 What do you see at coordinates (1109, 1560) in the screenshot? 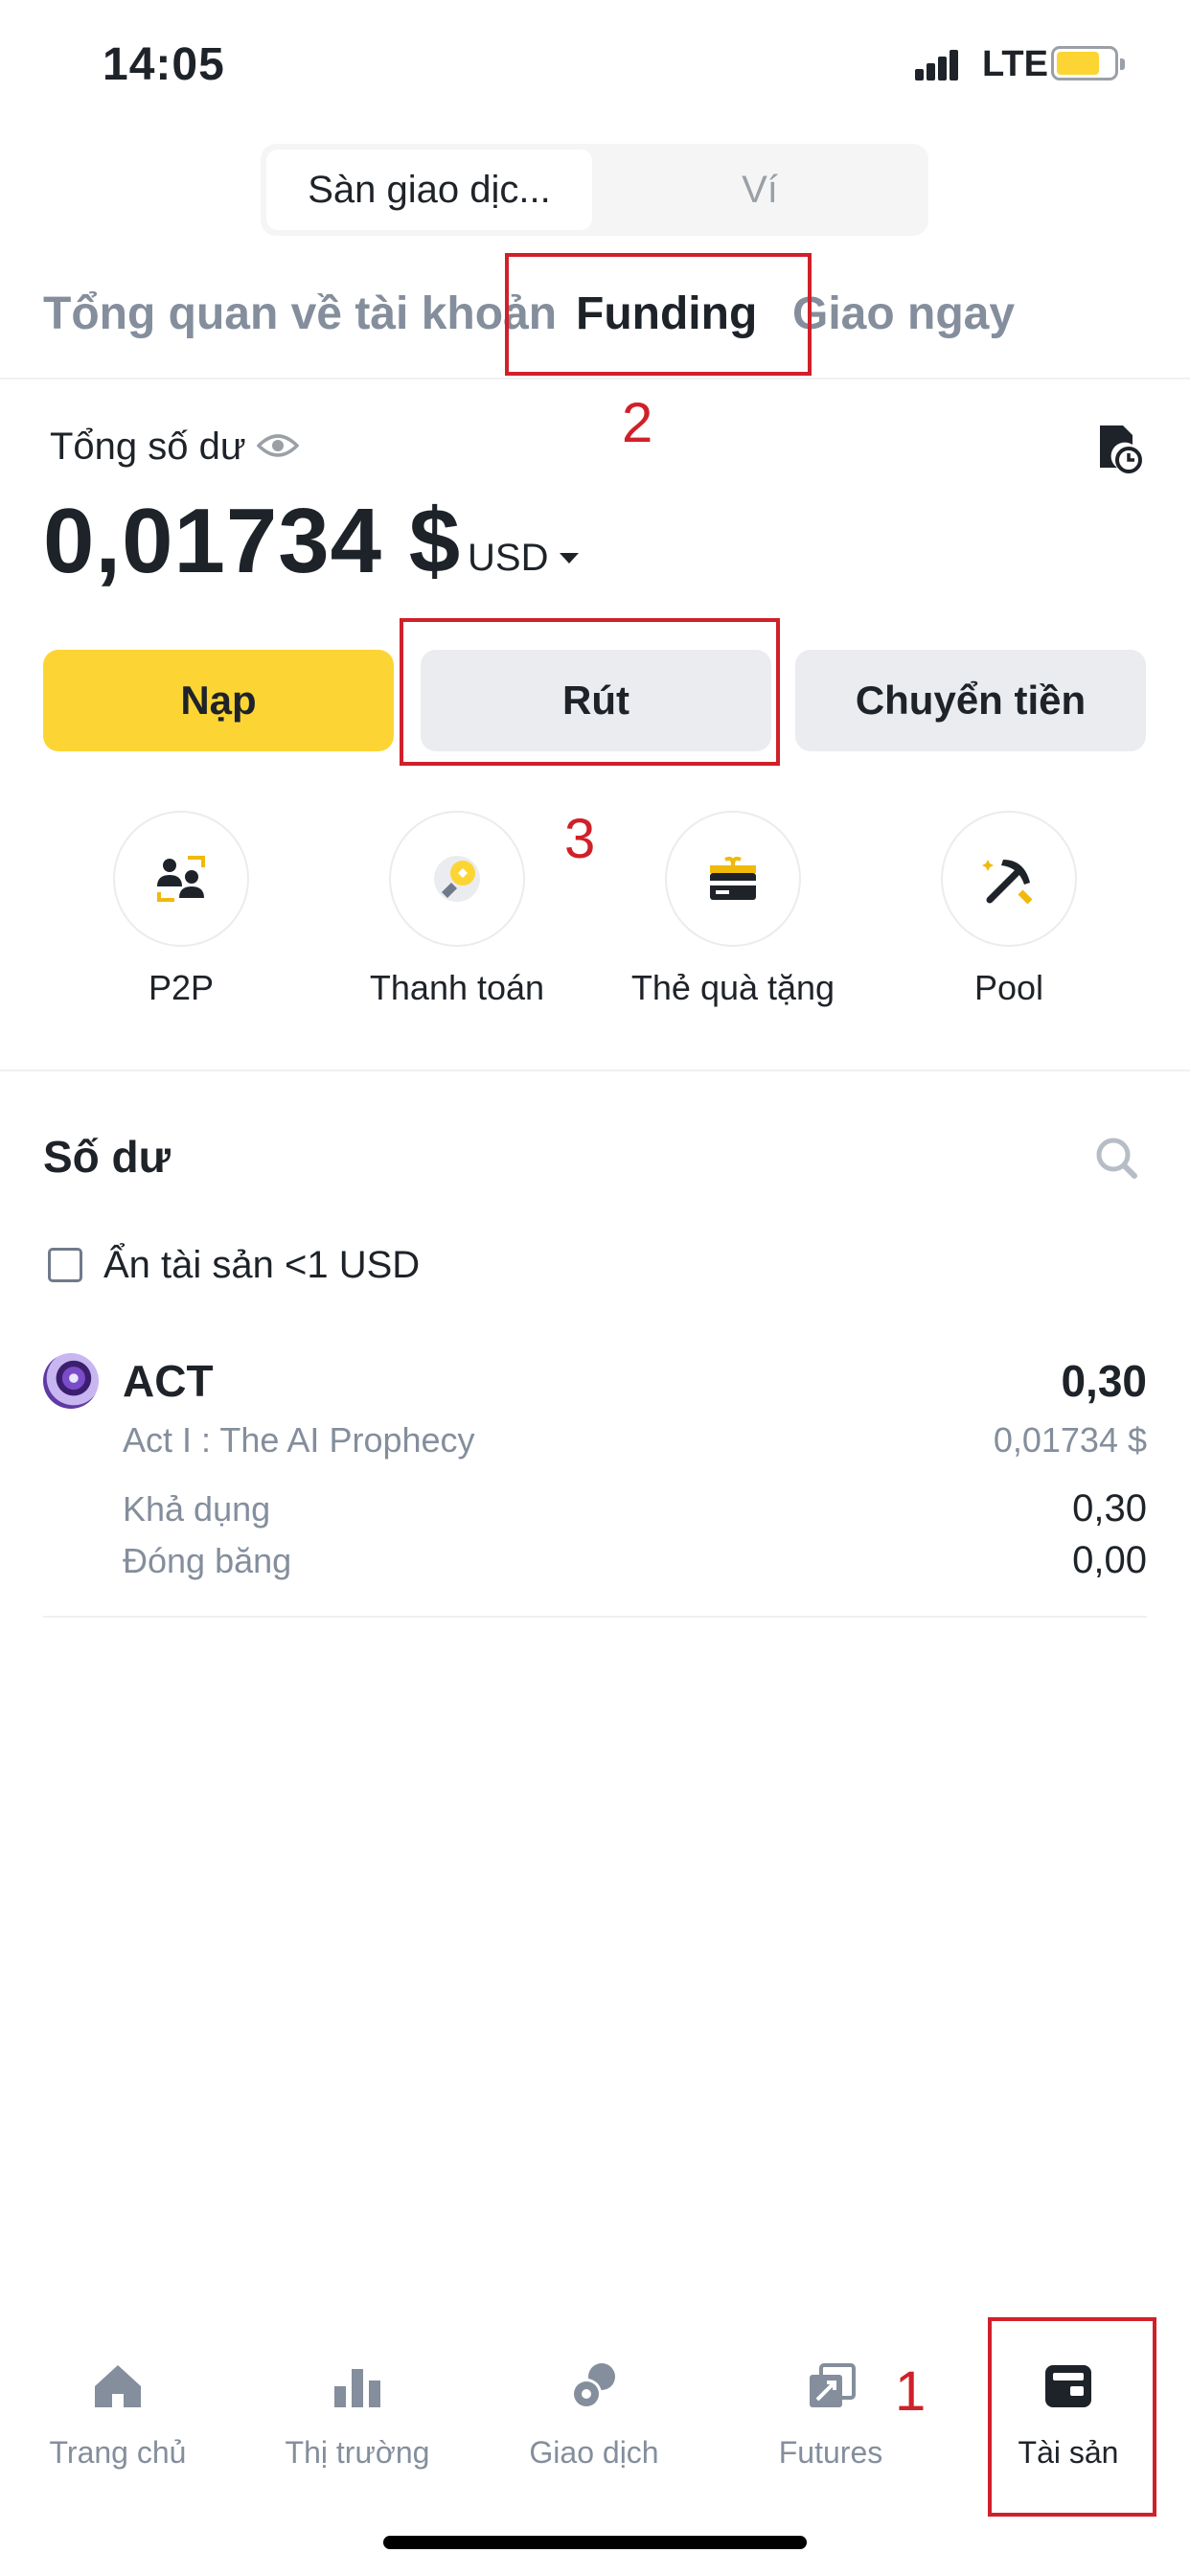
I see `frozen-value: 0,00` at bounding box center [1109, 1560].